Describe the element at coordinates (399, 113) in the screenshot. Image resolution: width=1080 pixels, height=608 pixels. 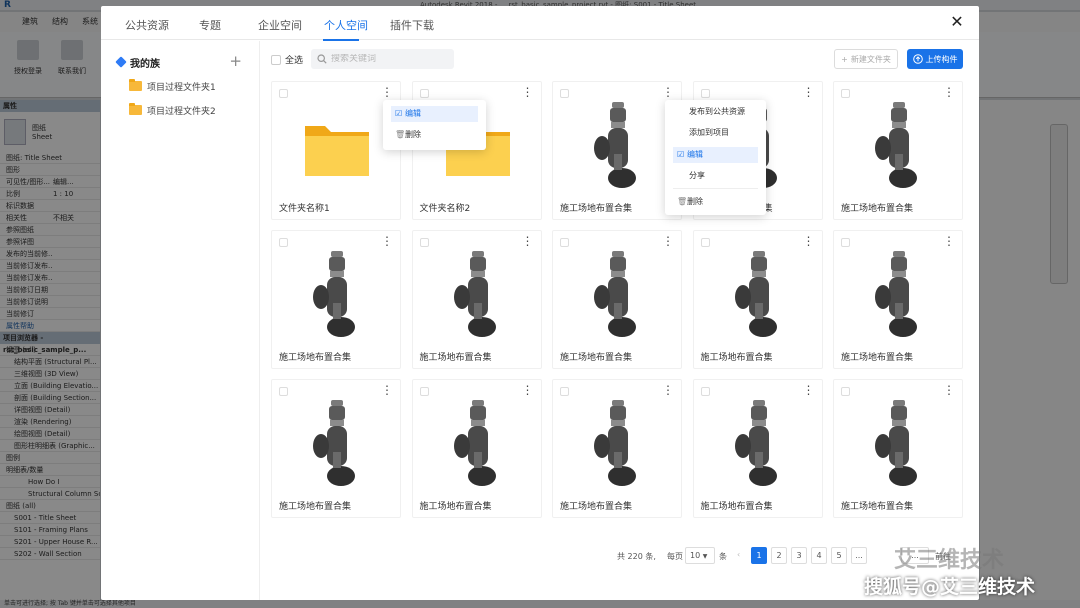
I see `edit-icon: ☑` at that location.